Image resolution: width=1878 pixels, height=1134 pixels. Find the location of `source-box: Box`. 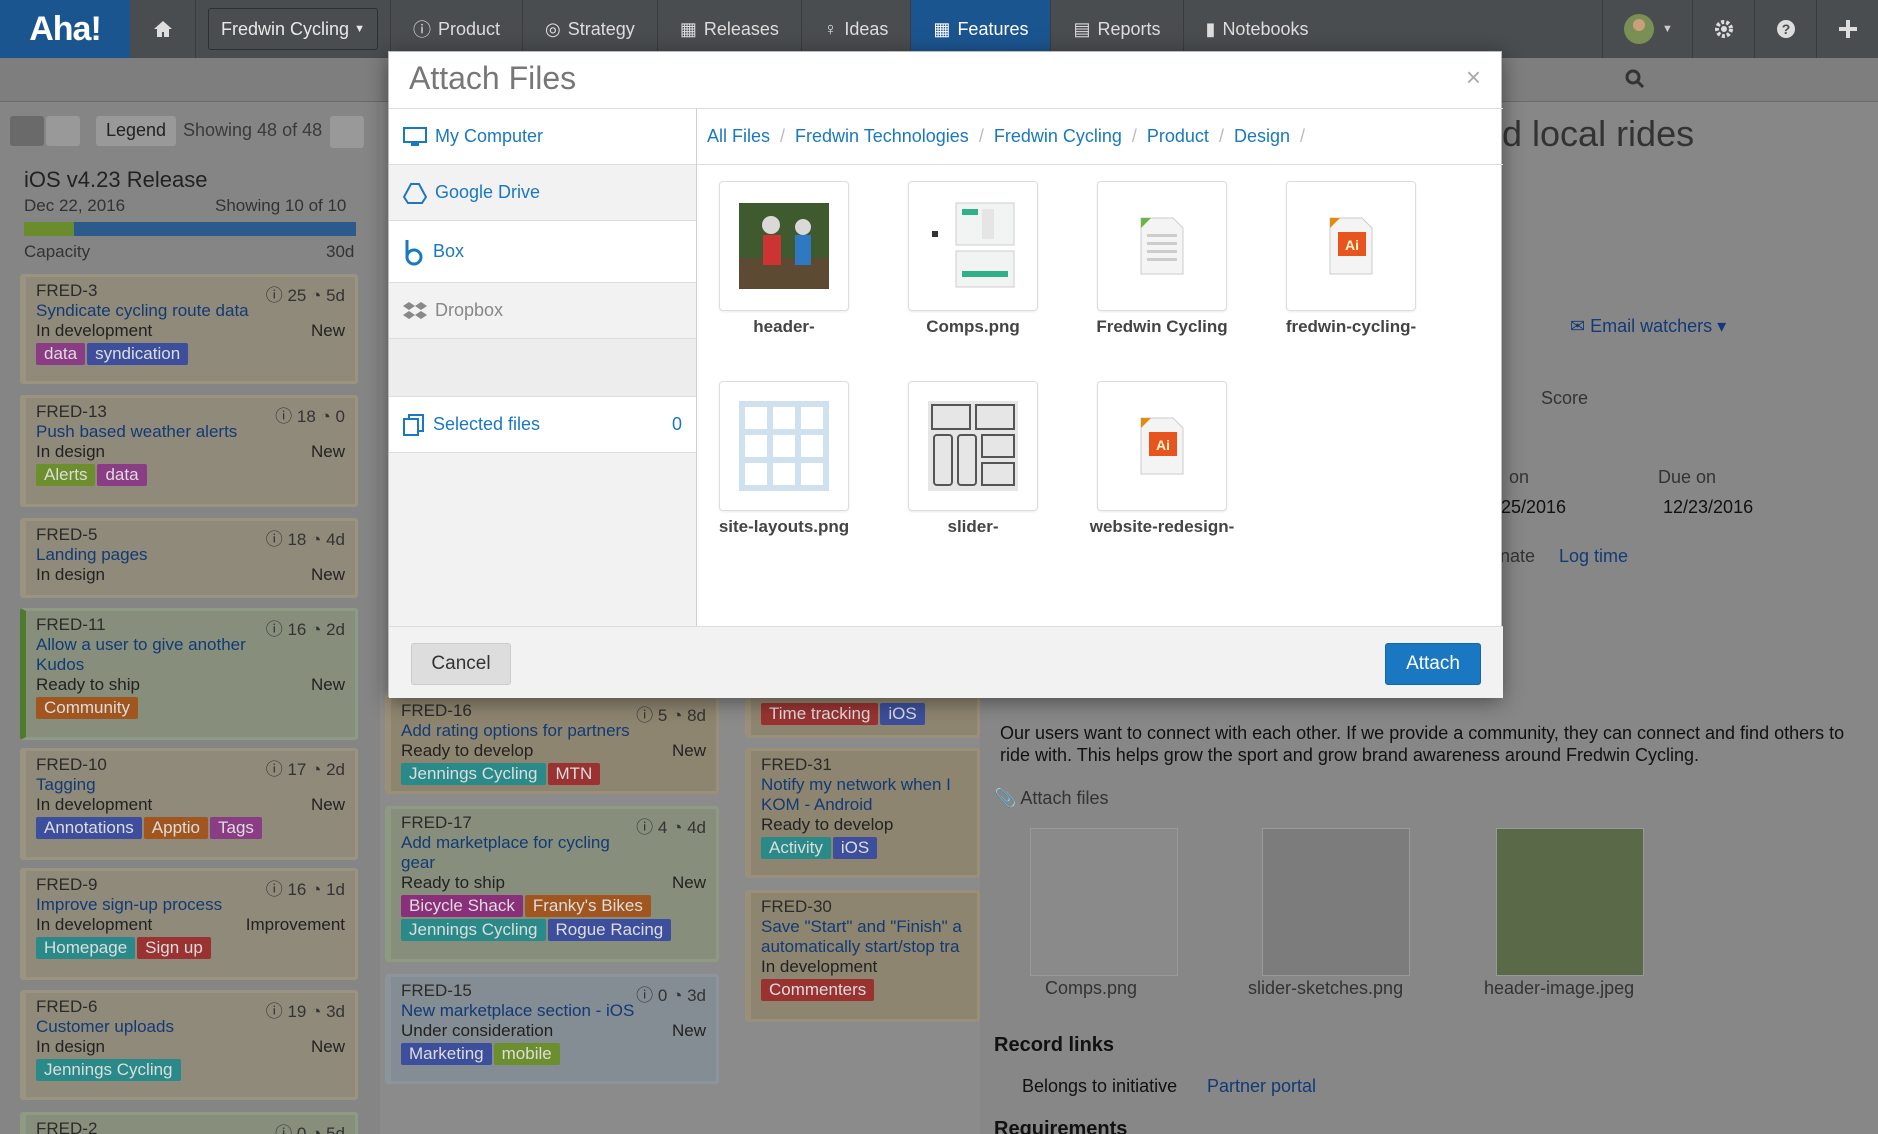

source-box: Box is located at coordinates (542, 252).